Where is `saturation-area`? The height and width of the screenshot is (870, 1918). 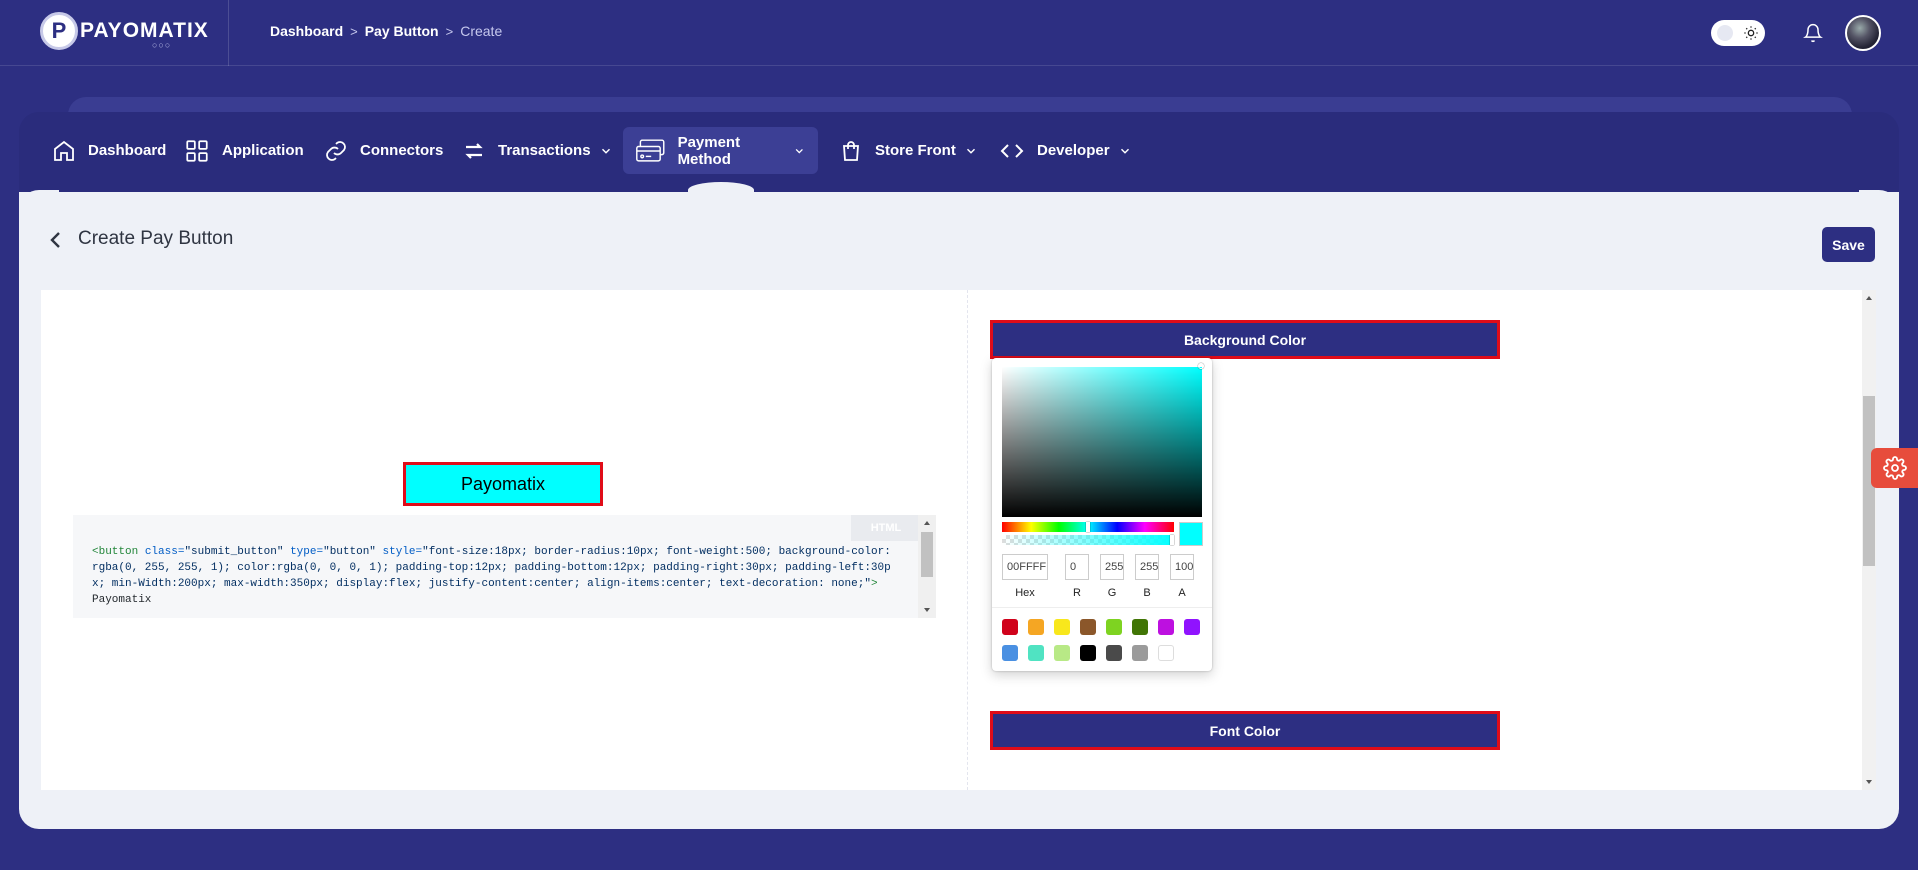 saturation-area is located at coordinates (1102, 442).